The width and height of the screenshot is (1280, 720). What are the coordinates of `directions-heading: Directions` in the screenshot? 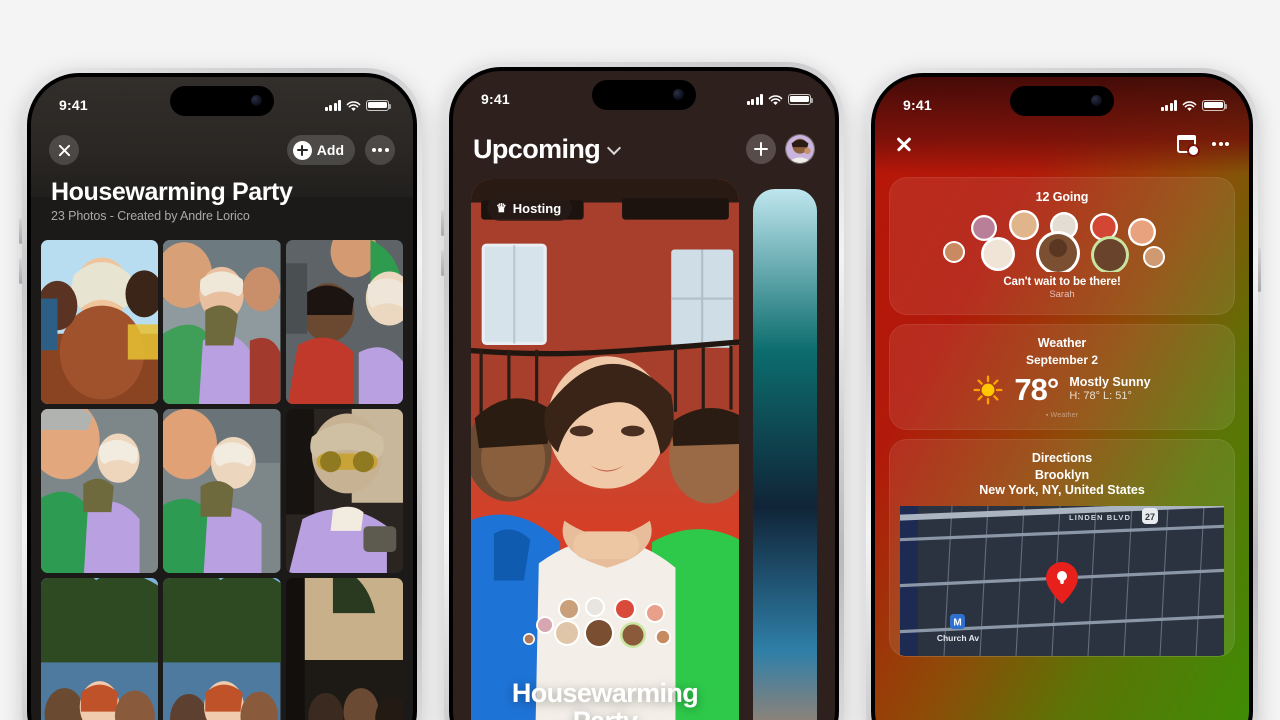 It's located at (1062, 458).